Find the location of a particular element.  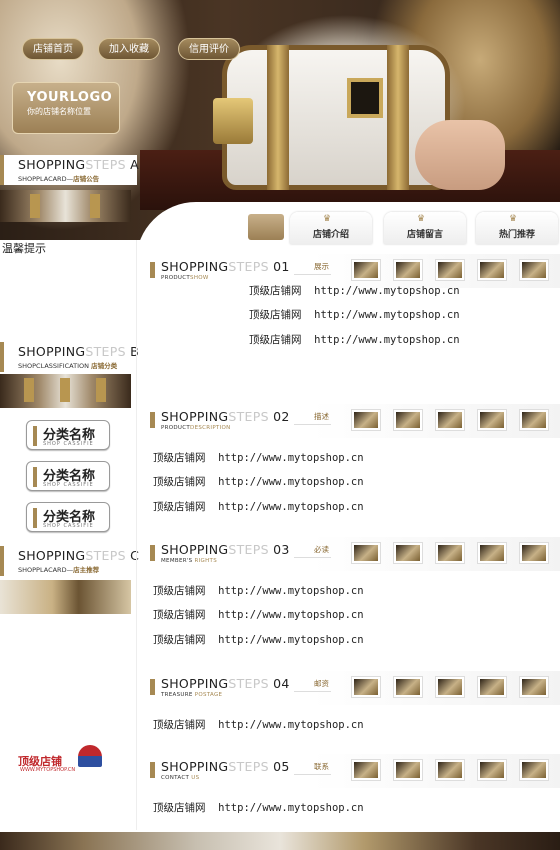

warm-tip-text: 温馨提示 is located at coordinates (24, 248).